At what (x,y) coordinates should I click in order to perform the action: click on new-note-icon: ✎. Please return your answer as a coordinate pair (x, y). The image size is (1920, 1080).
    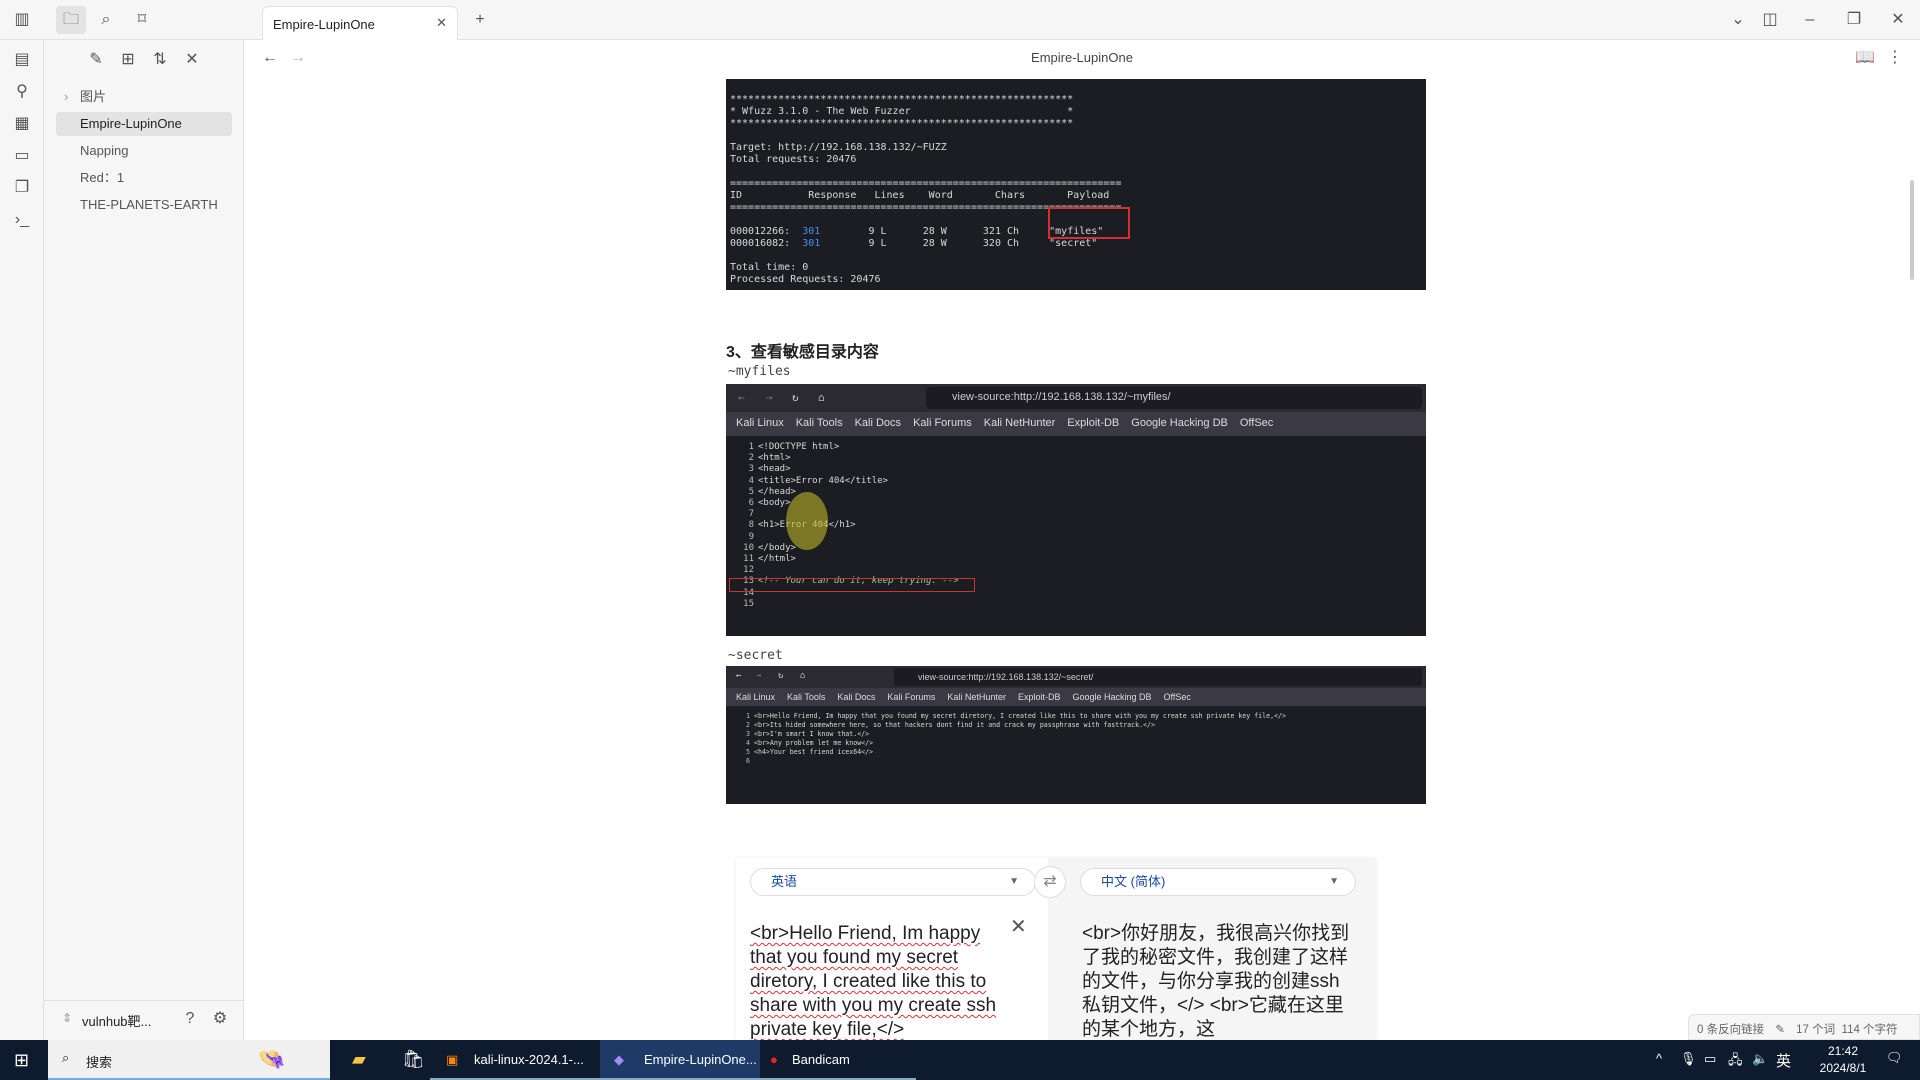
    Looking at the image, I should click on (96, 60).